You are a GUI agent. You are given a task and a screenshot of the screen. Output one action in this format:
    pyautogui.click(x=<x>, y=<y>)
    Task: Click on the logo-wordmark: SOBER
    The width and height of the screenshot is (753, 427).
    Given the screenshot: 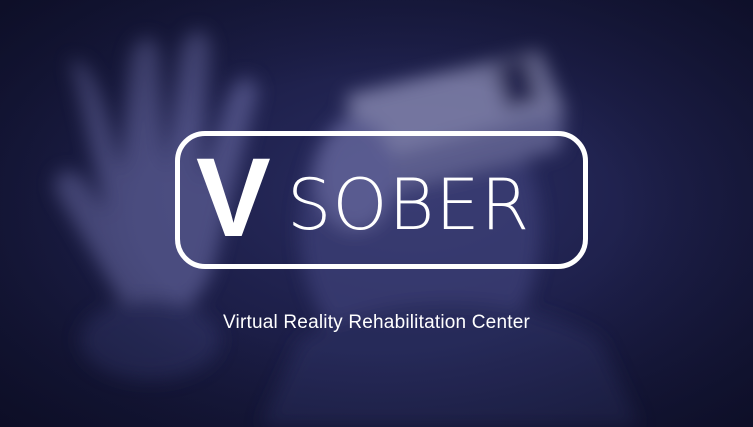 What is the action you would take?
    pyautogui.click(x=409, y=205)
    